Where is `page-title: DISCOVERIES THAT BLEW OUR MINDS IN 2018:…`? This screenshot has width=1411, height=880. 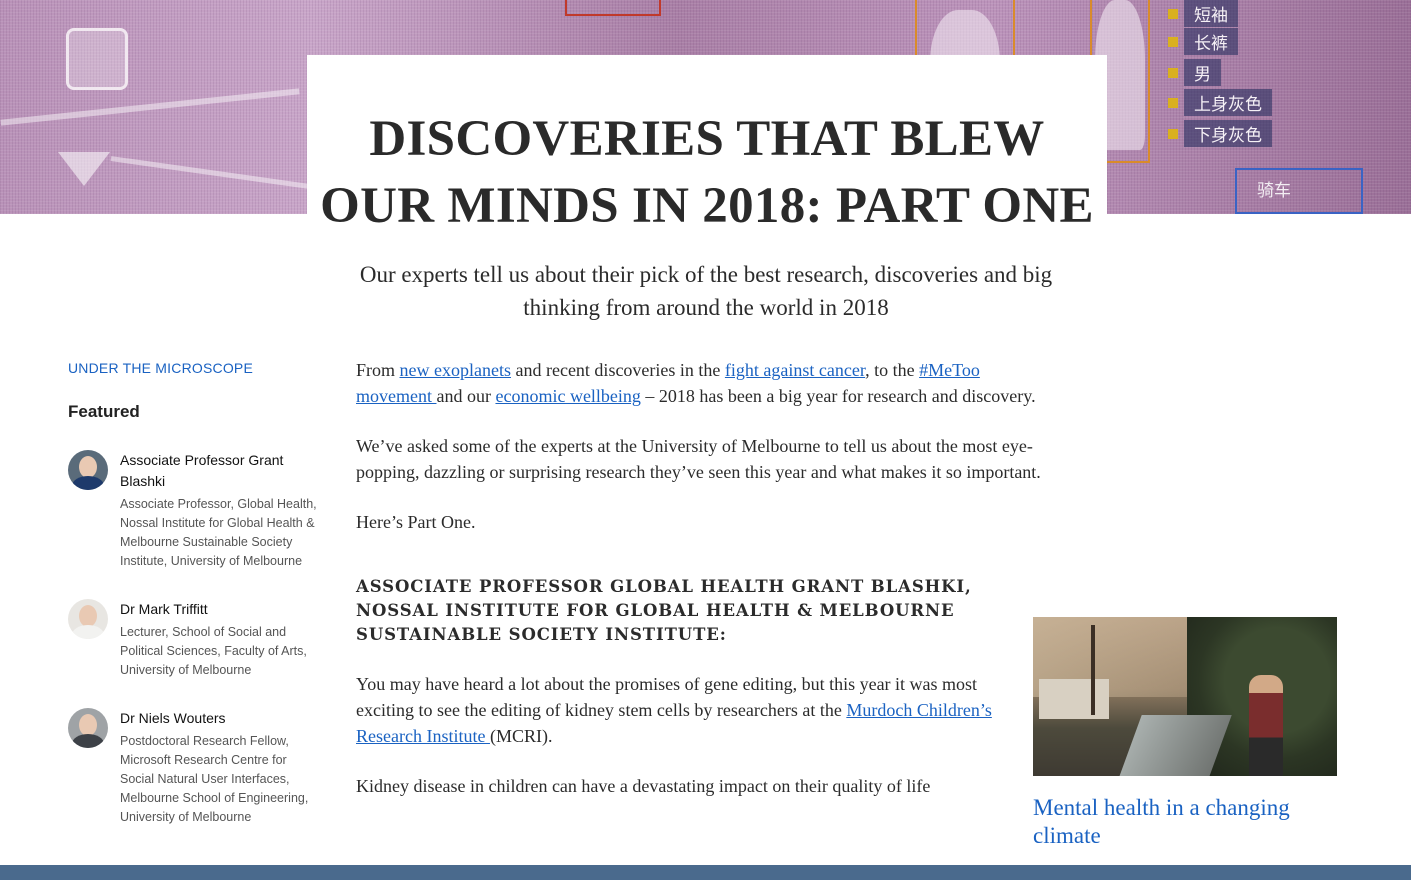
page-title: DISCOVERIES THAT BLEW OUR MINDS IN 2018:… is located at coordinates (707, 172).